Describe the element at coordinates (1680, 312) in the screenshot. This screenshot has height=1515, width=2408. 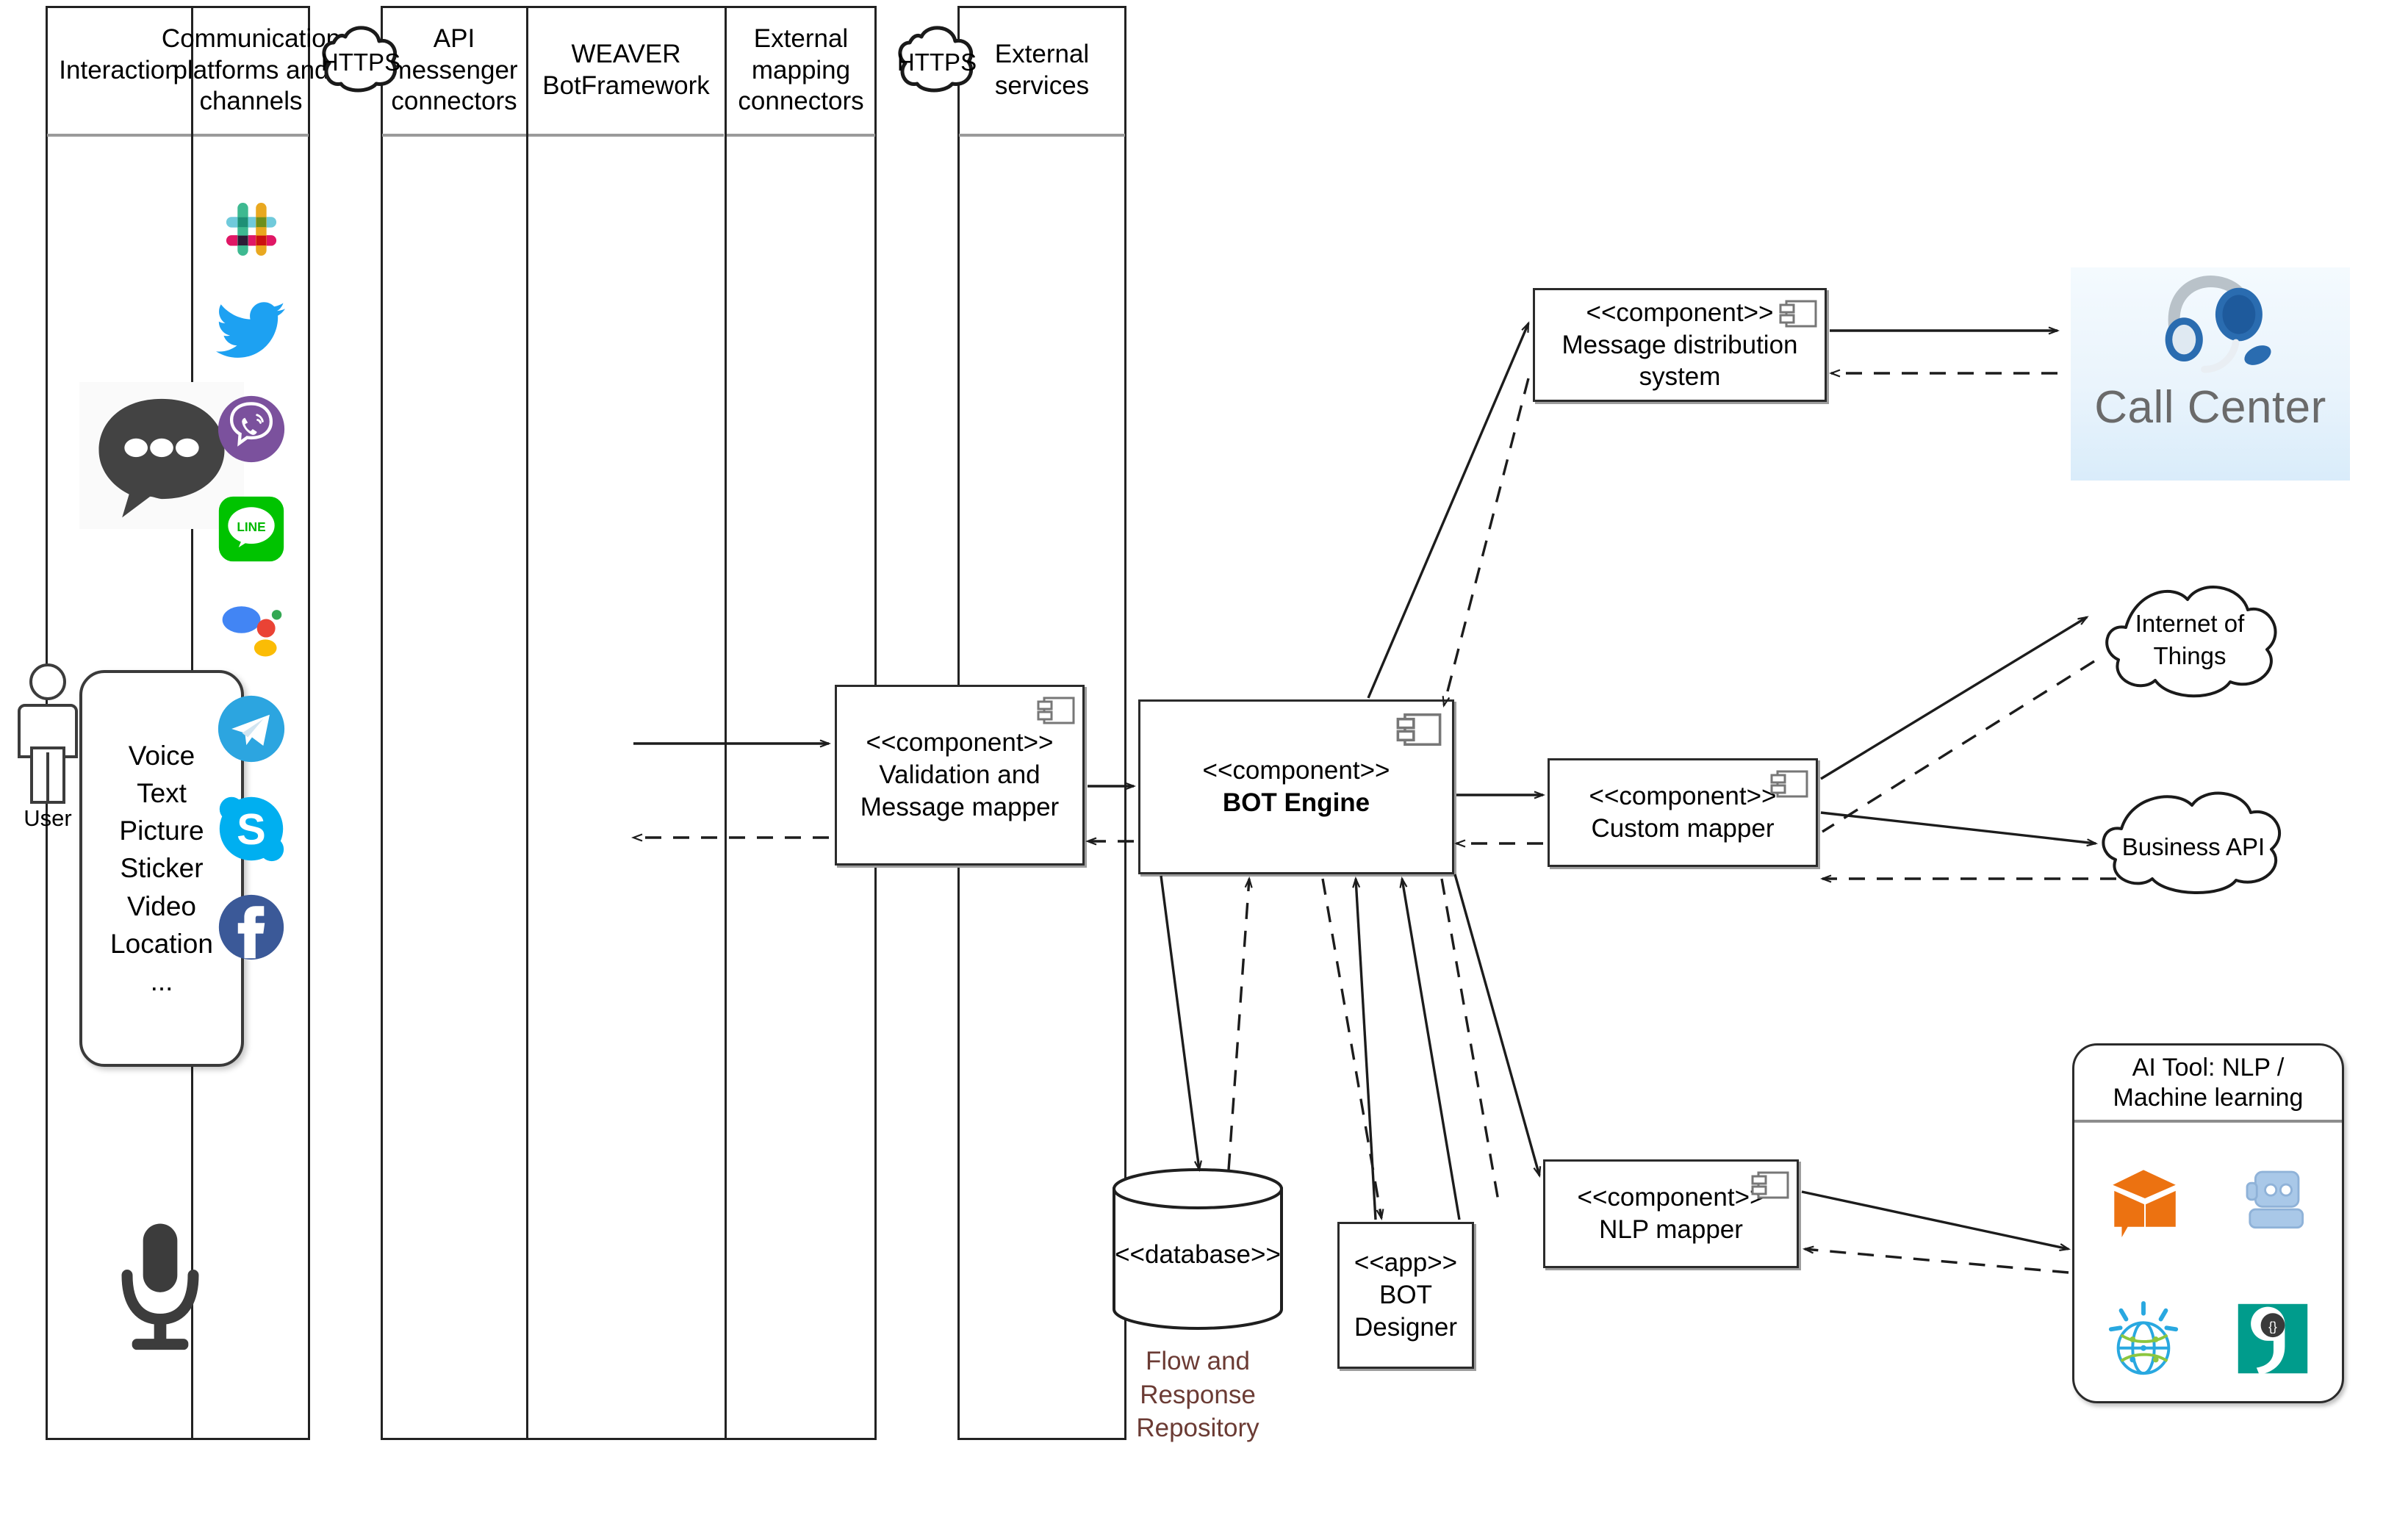
I see `component-message-distribution-stereotype: <<component>>` at that location.